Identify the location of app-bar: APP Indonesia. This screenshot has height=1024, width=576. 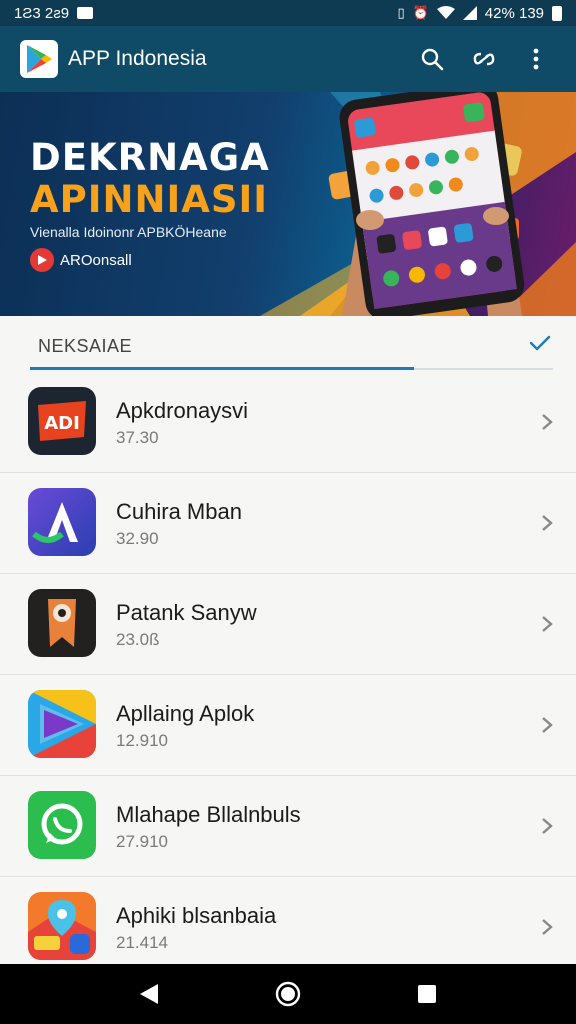
(288, 59).